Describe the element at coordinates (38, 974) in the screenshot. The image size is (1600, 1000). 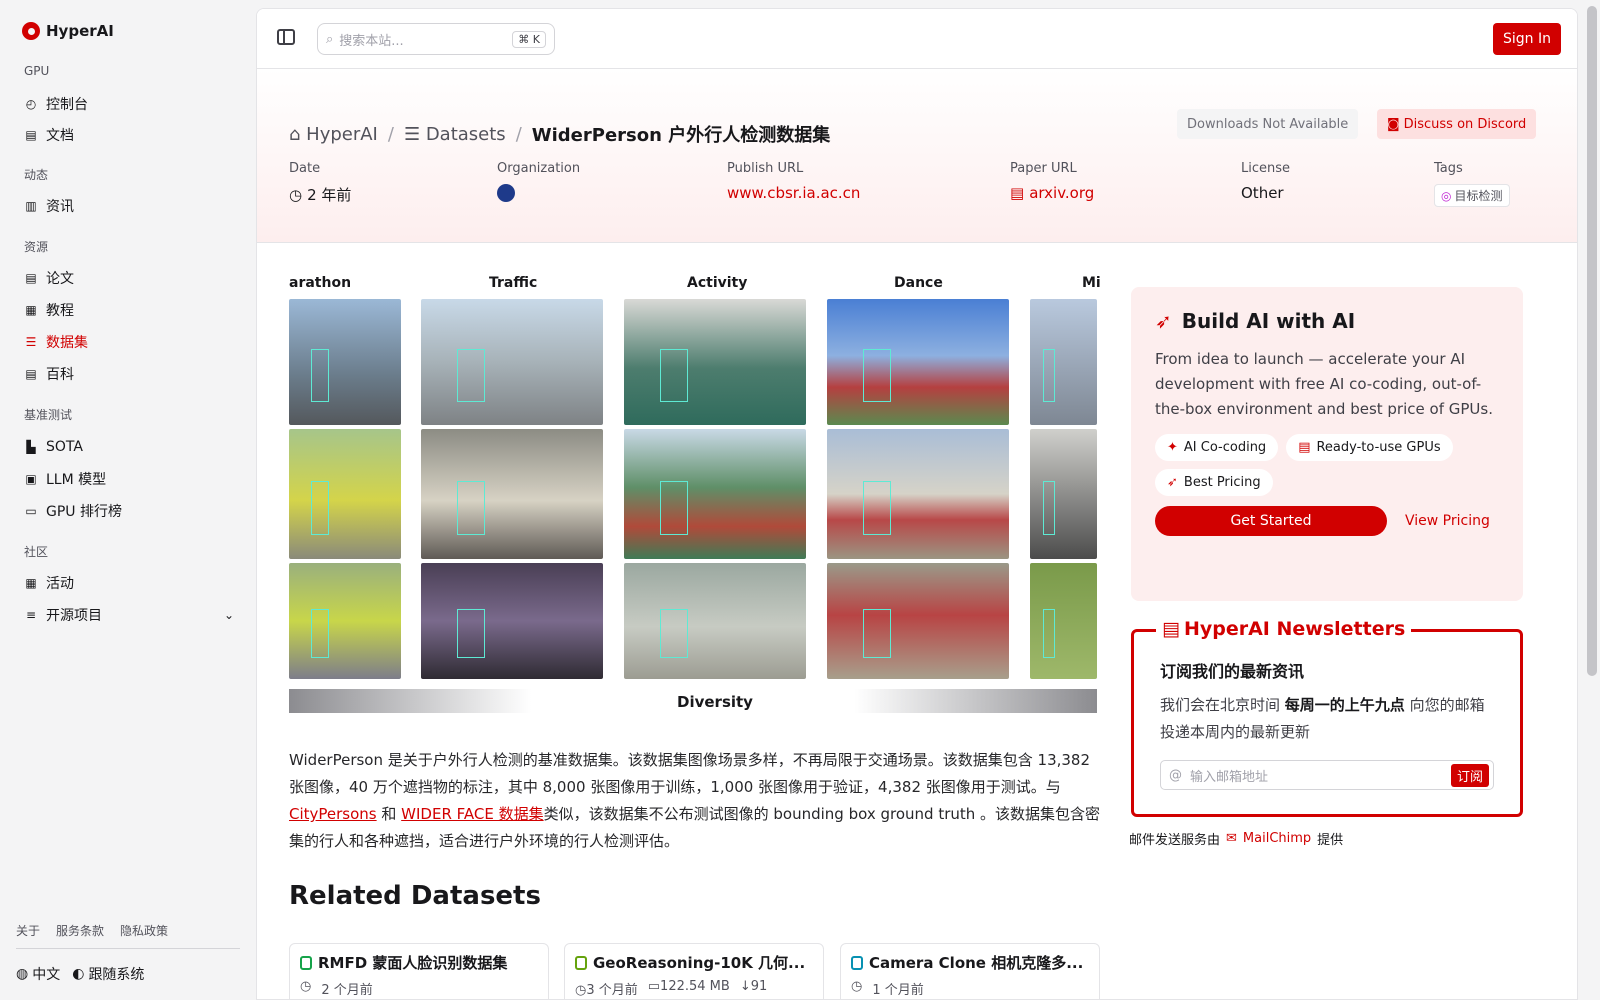
I see `language-switch: ◍ 中文` at that location.